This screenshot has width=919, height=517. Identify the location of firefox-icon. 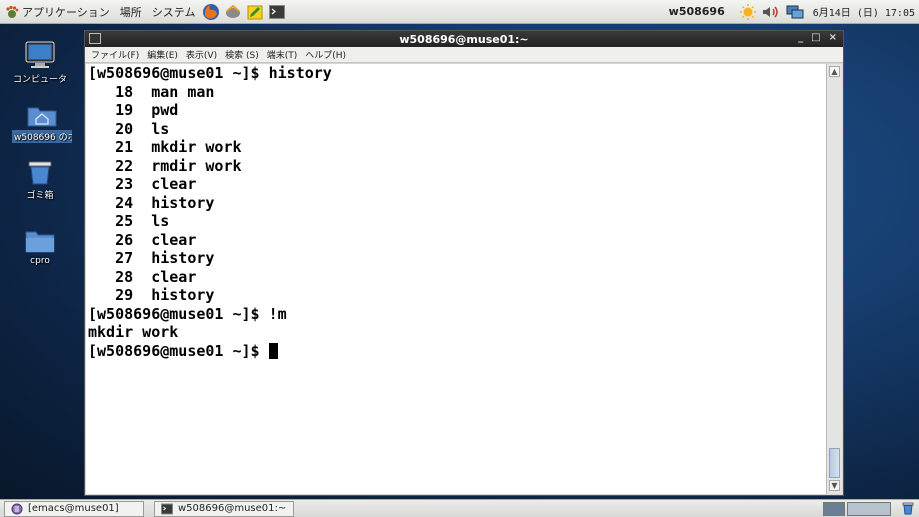
(211, 11).